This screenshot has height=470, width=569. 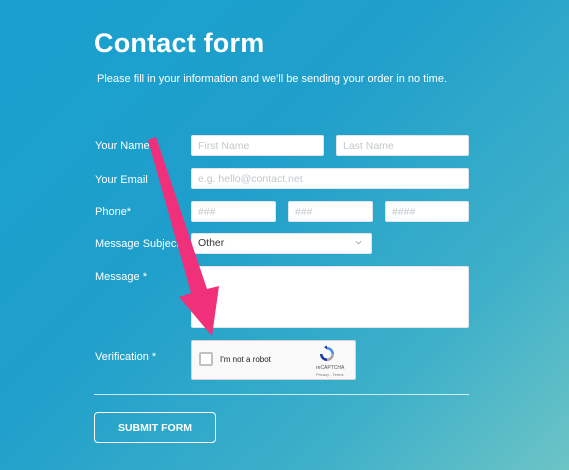 What do you see at coordinates (330, 297) in the screenshot?
I see `message-textarea` at bounding box center [330, 297].